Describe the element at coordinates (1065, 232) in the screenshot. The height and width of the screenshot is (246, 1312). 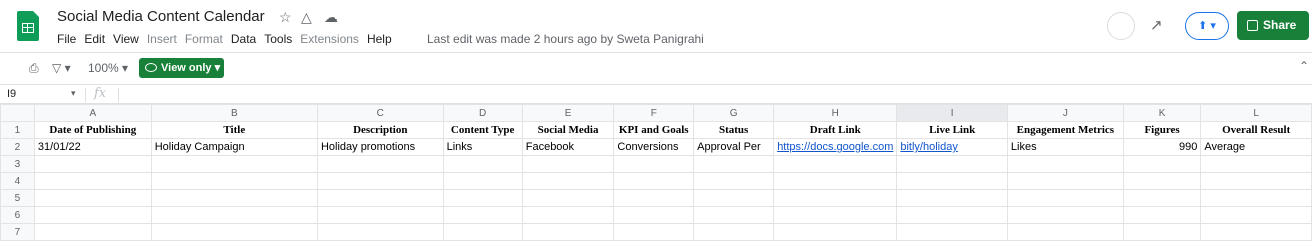
I see `cell-j7` at that location.